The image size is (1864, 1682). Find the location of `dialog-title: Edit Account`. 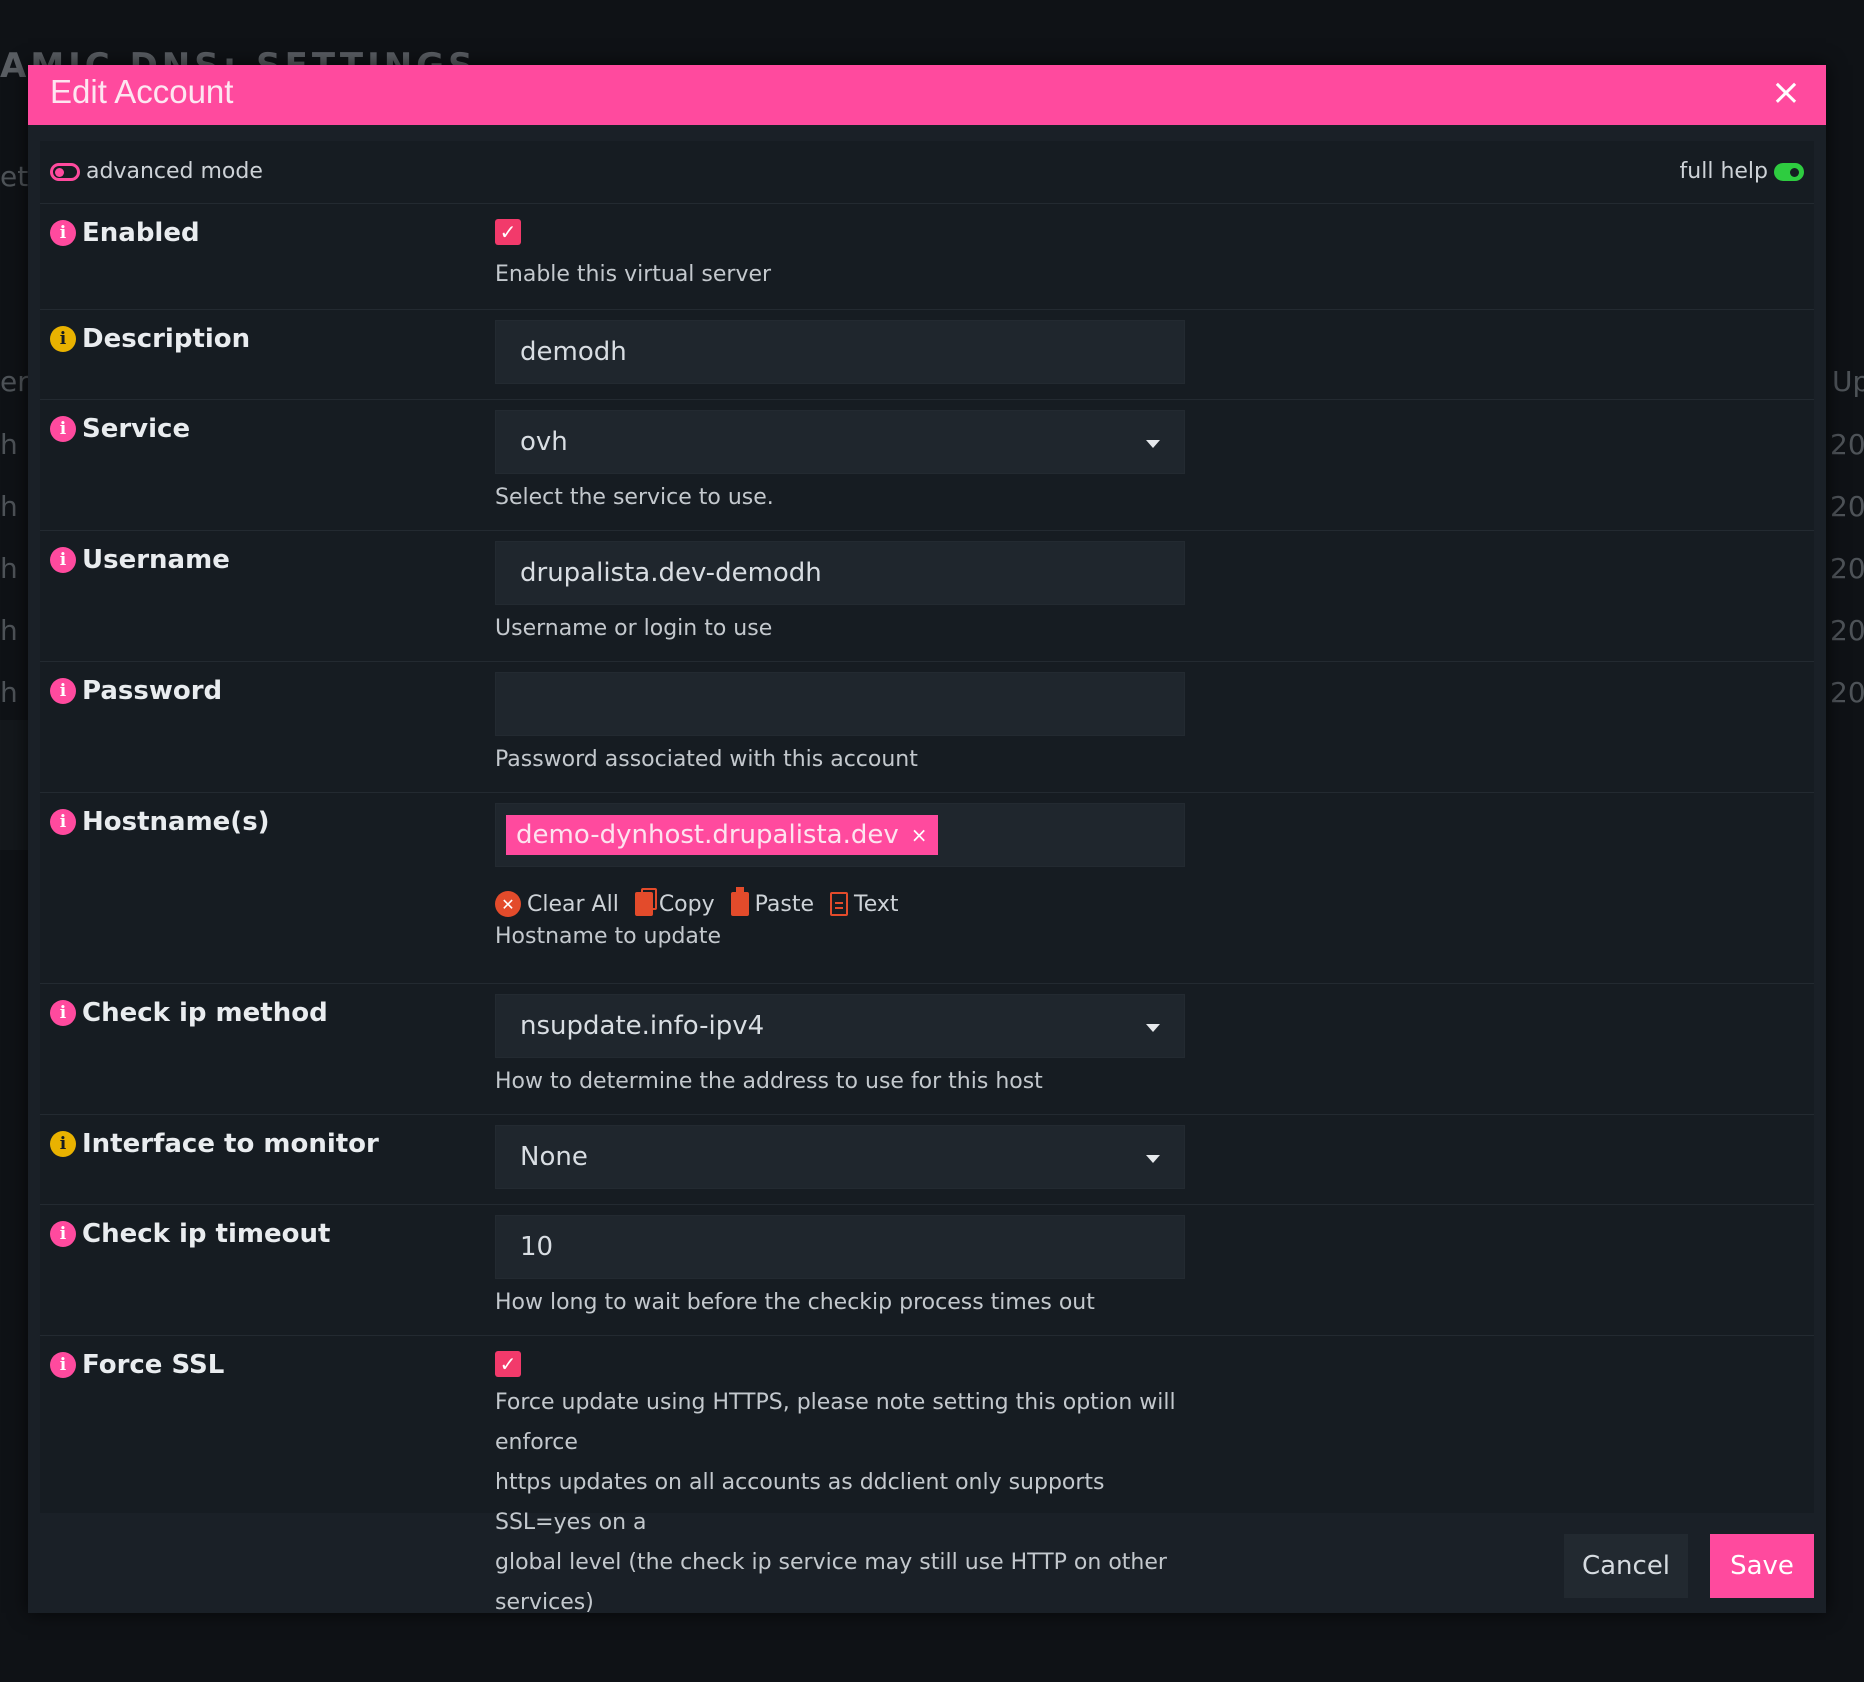

dialog-title: Edit Account is located at coordinates (142, 91).